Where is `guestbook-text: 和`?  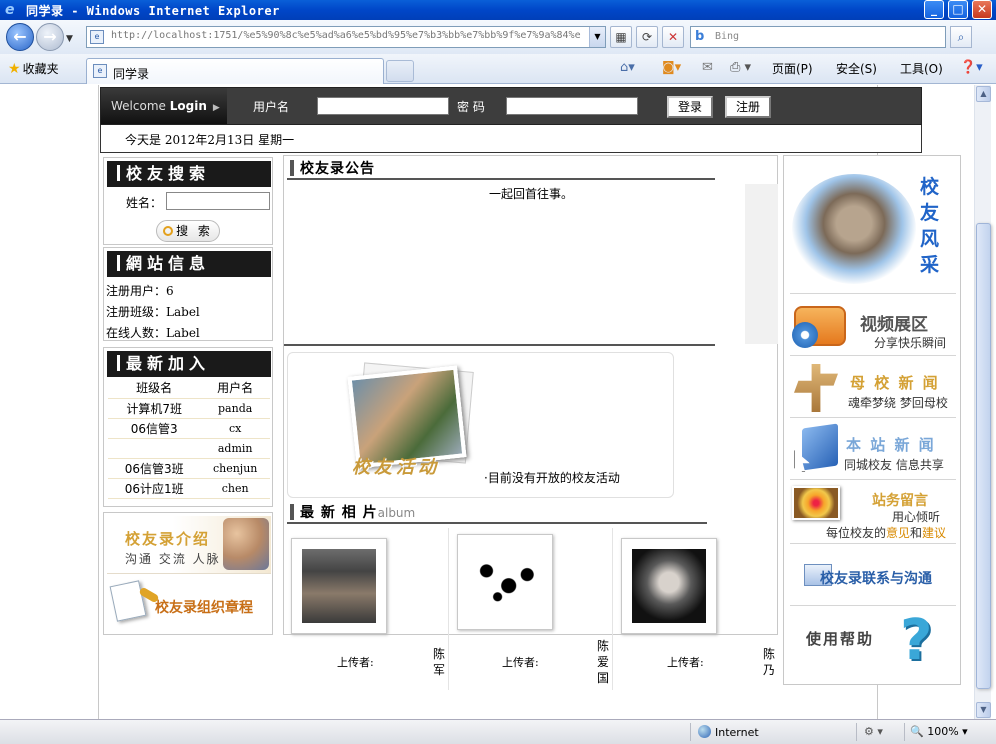 guestbook-text: 和 is located at coordinates (916, 533).